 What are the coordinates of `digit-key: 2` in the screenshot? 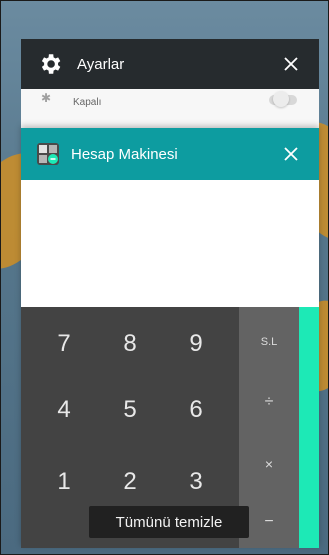 It's located at (130, 482).